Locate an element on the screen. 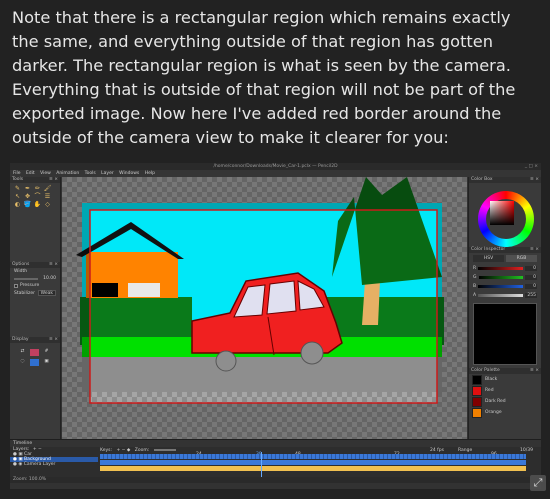 The image size is (550, 499). b-value: 0 is located at coordinates (531, 286).